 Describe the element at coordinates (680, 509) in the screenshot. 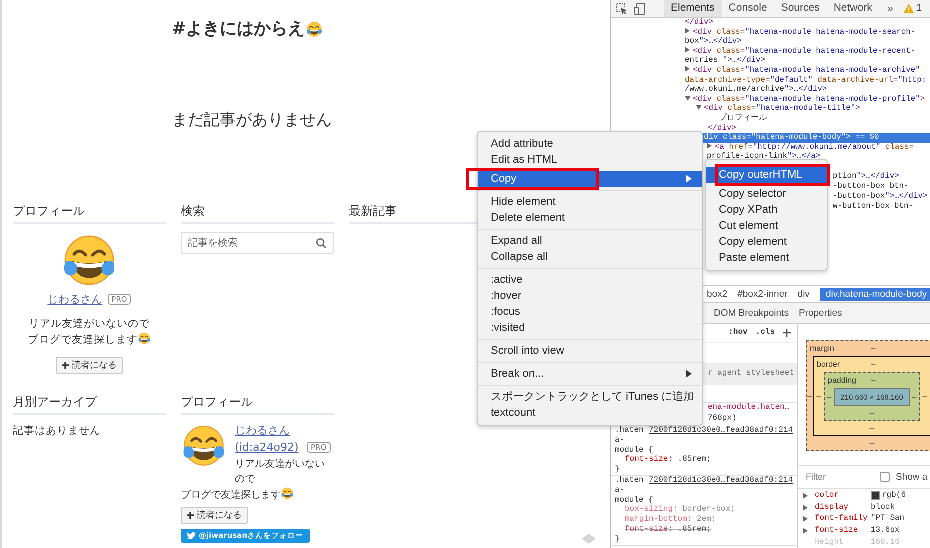

I see `css-declaration: box-sizing: border-box;` at that location.